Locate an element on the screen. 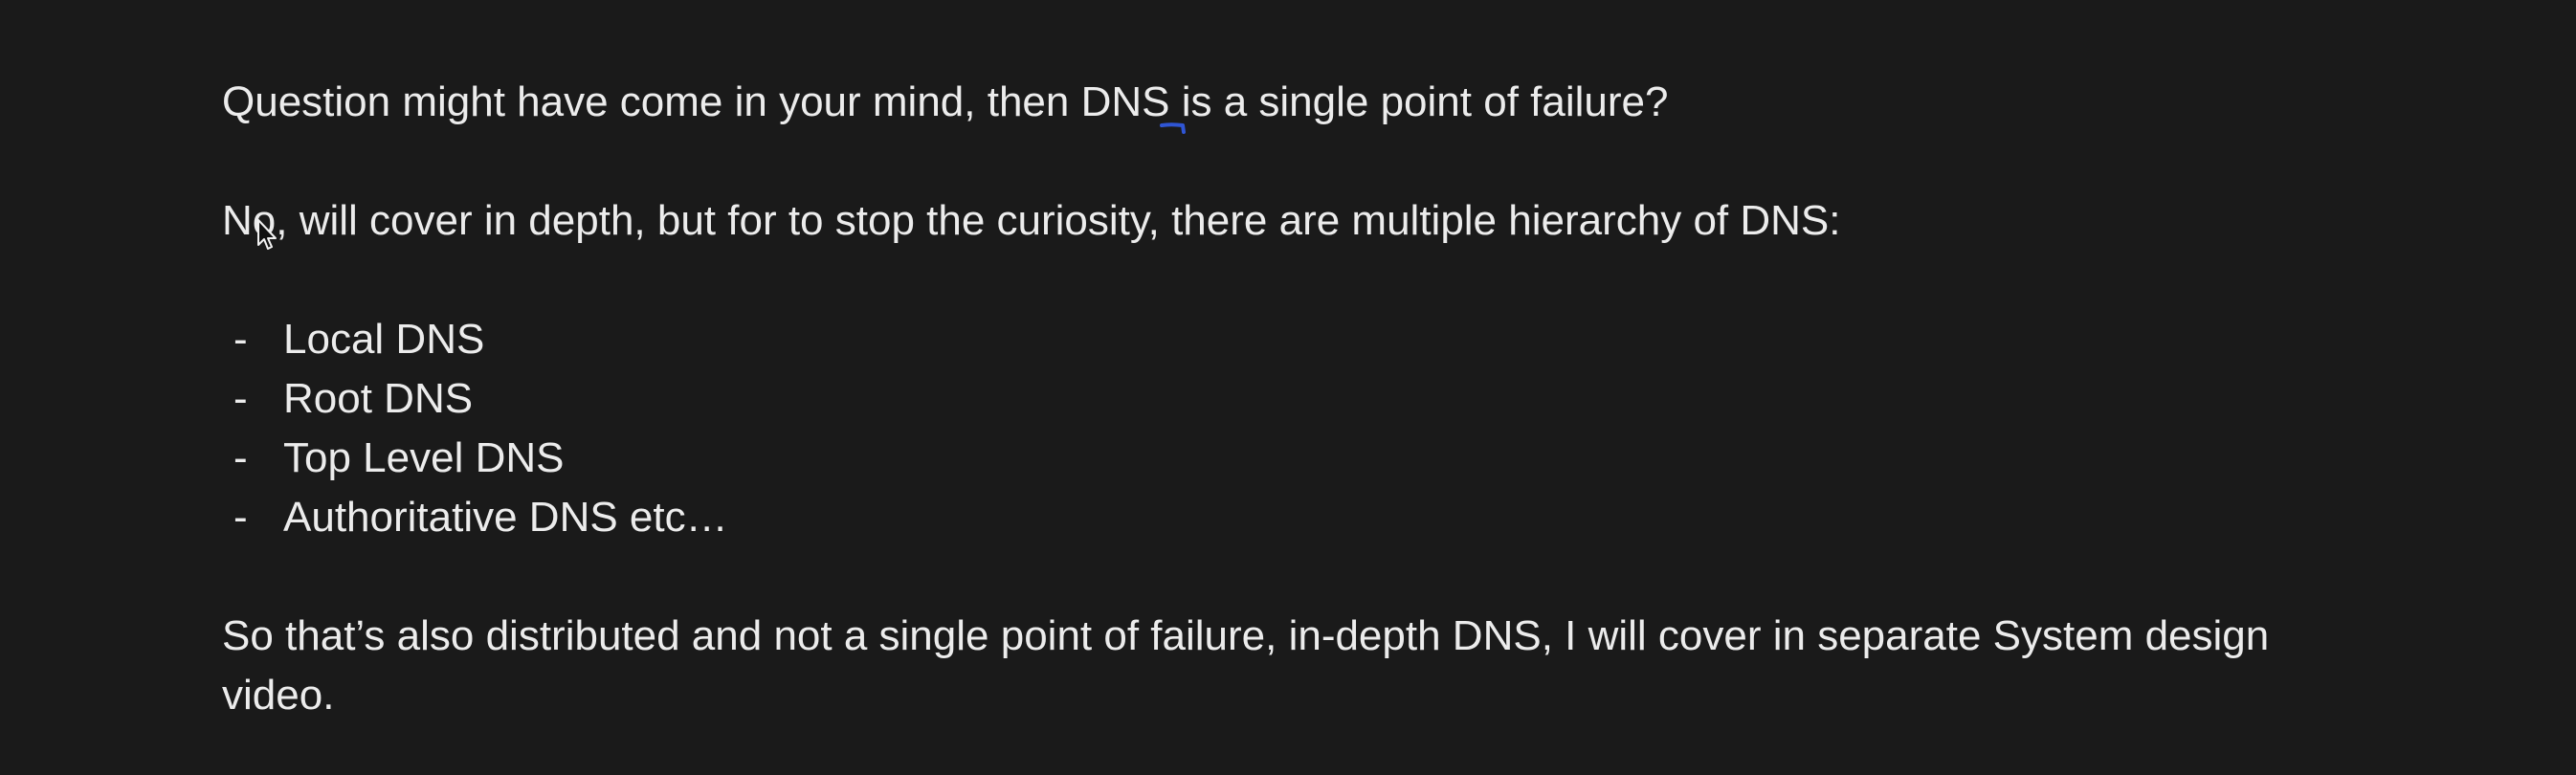 This screenshot has width=2576, height=775. pen-annotation-mark is located at coordinates (1173, 128).